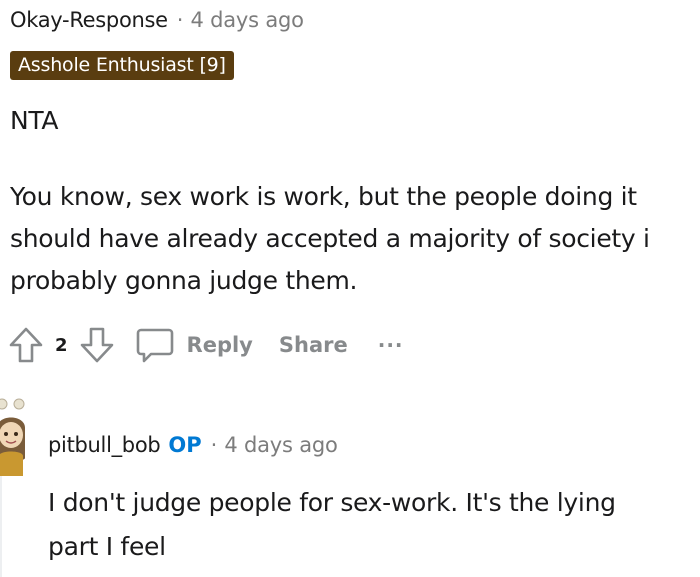  I want to click on comment-header: Okay-Response · 4 days ago, so click(157, 20).